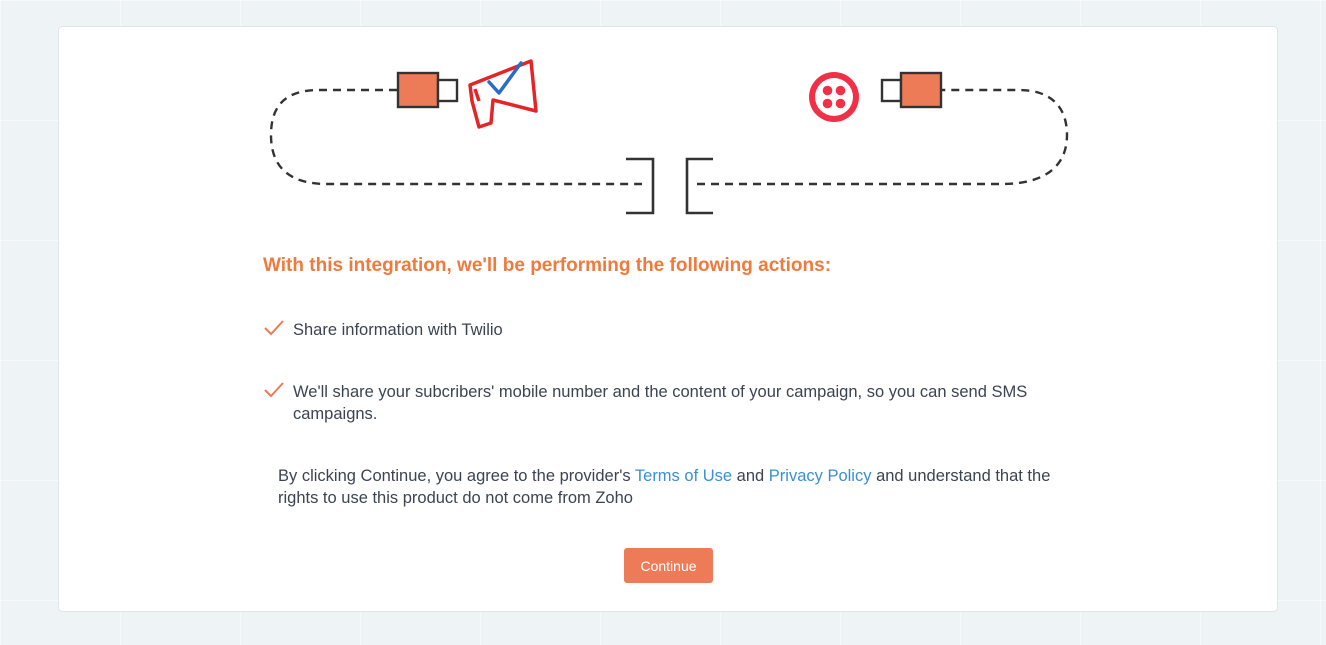  I want to click on right-cable, so click(883, 137).